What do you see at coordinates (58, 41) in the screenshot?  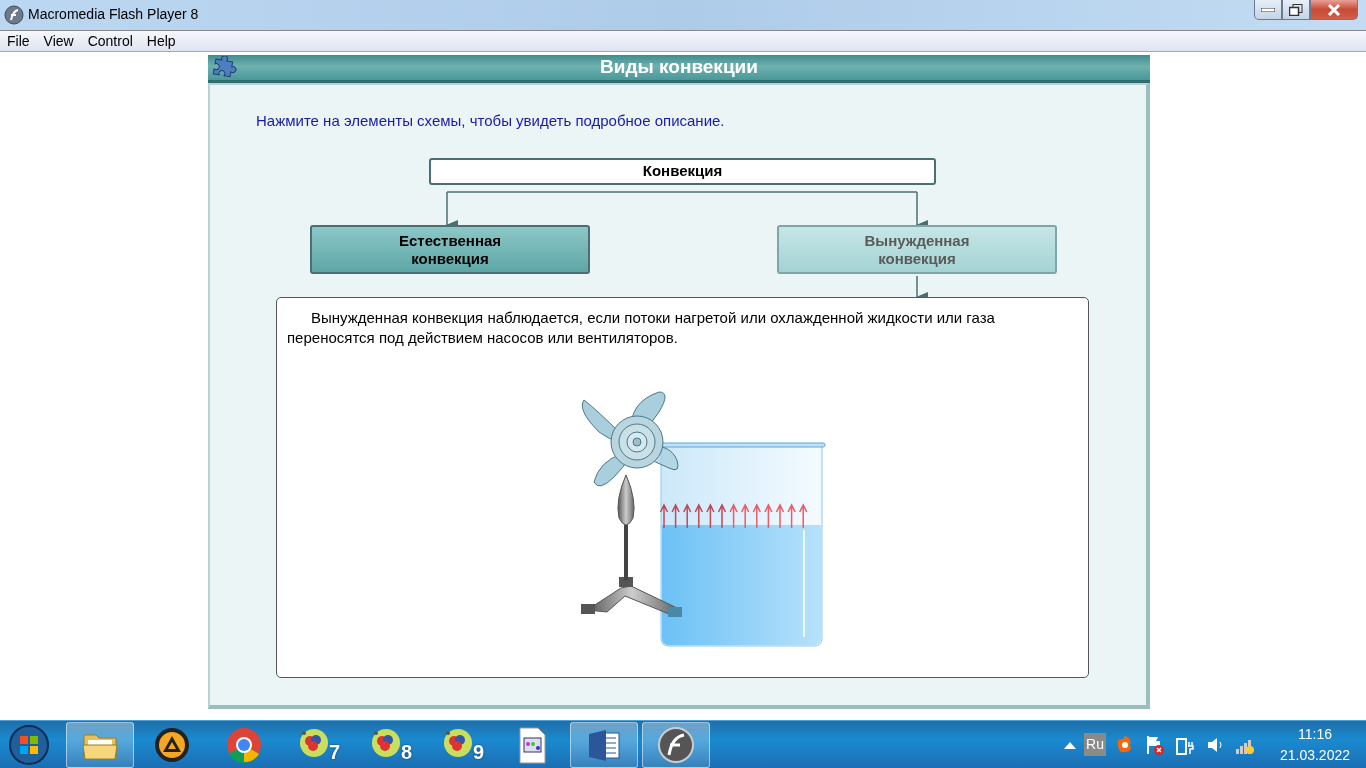 I see `menu-item: View` at bounding box center [58, 41].